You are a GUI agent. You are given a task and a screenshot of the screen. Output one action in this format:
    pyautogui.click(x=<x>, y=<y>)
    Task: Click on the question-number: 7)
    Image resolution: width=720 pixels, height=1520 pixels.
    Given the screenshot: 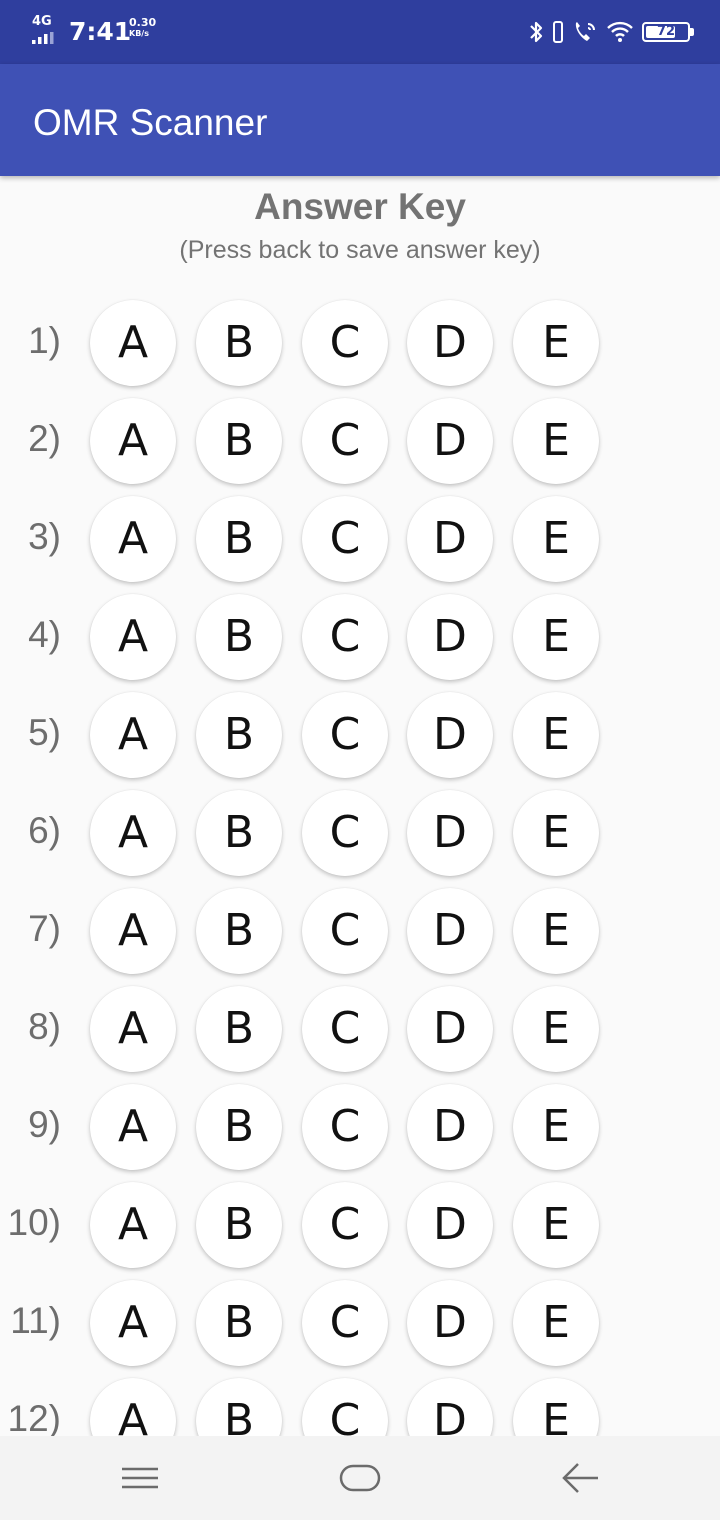 What is the action you would take?
    pyautogui.click(x=44, y=928)
    